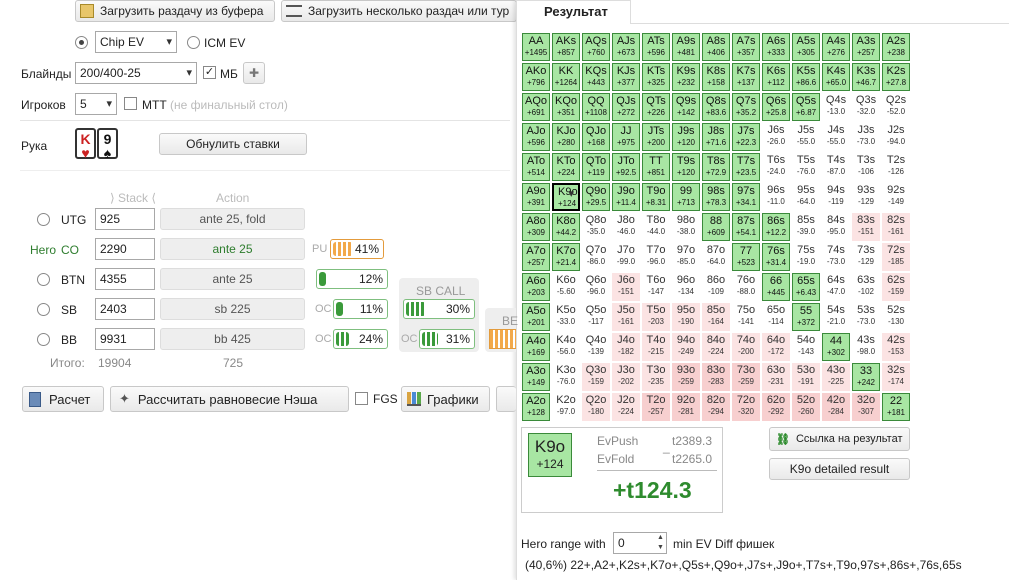 This screenshot has height=580, width=1009. Describe the element at coordinates (896, 257) in the screenshot. I see `hand-cell-72s: 72s -185` at that location.